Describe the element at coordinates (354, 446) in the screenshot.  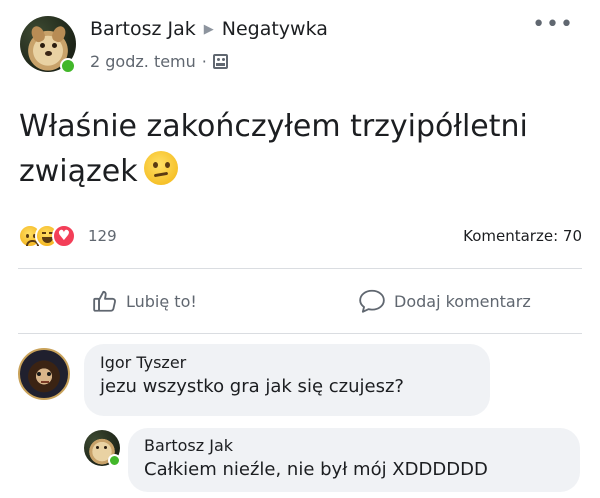
I see `comment-author-link: Bartosz Jak` at that location.